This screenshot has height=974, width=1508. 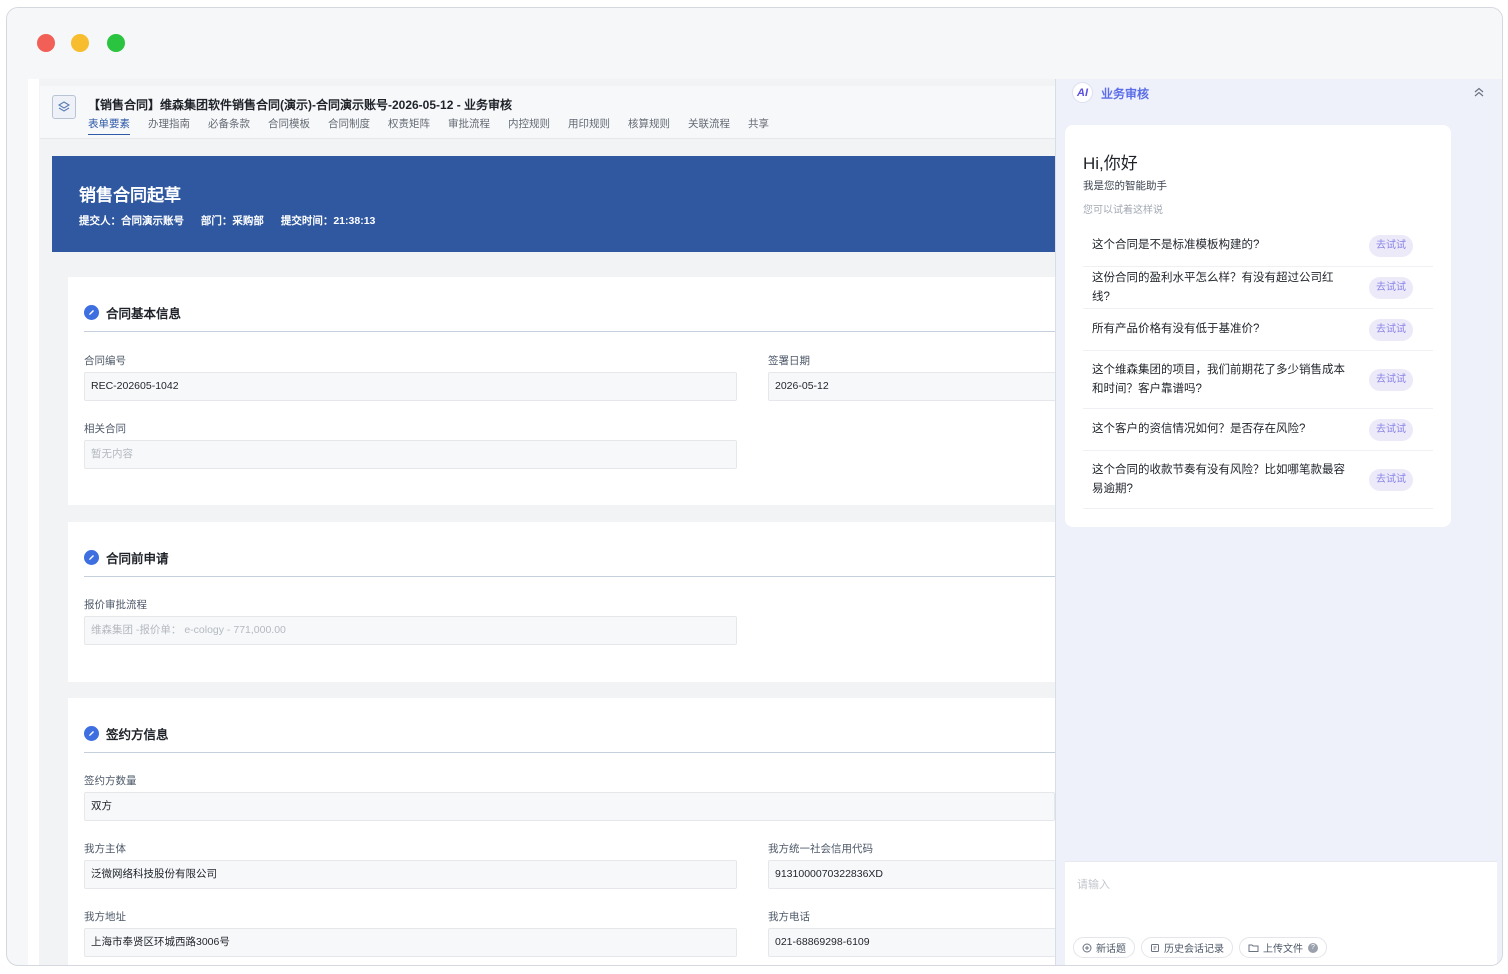 What do you see at coordinates (589, 125) in the screenshot?
I see `tab-8: 用印规则` at bounding box center [589, 125].